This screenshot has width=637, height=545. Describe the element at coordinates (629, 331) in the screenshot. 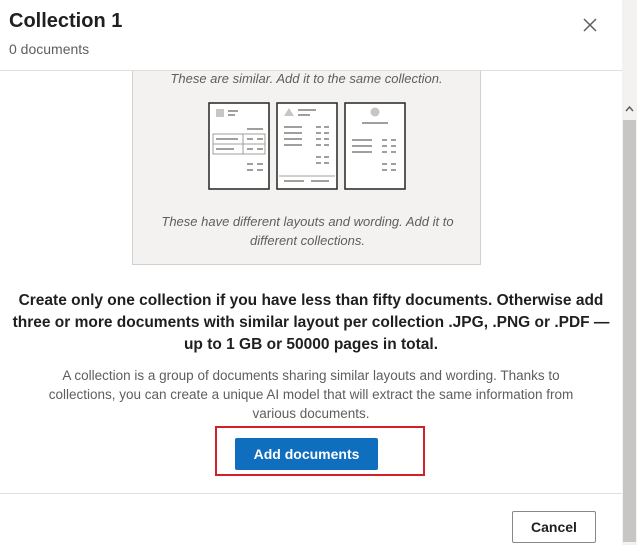

I see `scrollbar-thumb` at that location.